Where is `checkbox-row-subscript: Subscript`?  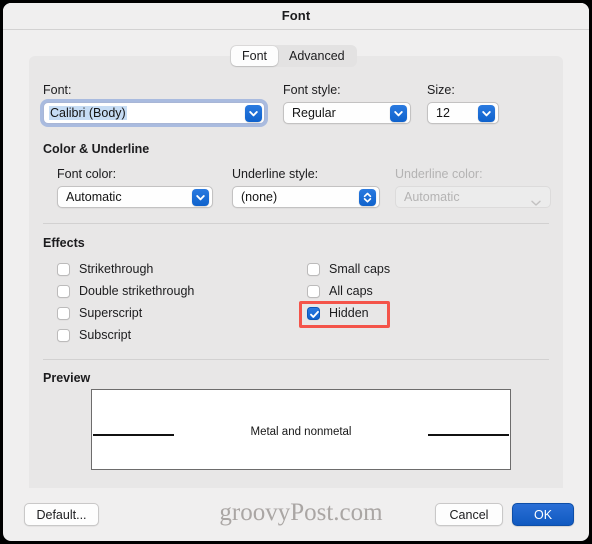
checkbox-row-subscript: Subscript is located at coordinates (94, 335).